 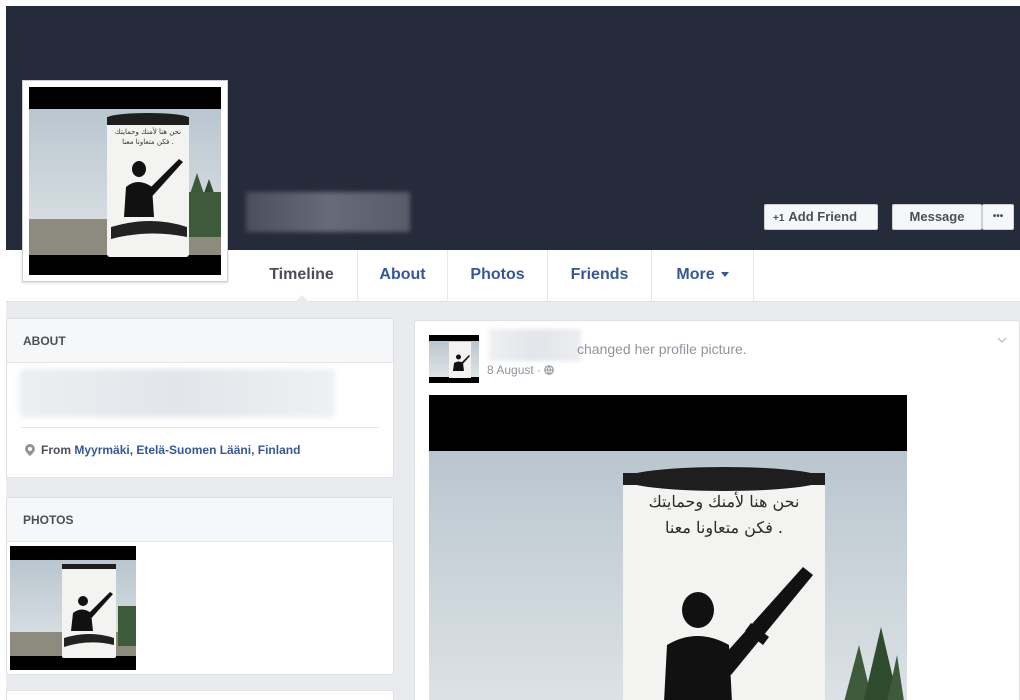 I want to click on more-options-button: •••, so click(x=998, y=217).